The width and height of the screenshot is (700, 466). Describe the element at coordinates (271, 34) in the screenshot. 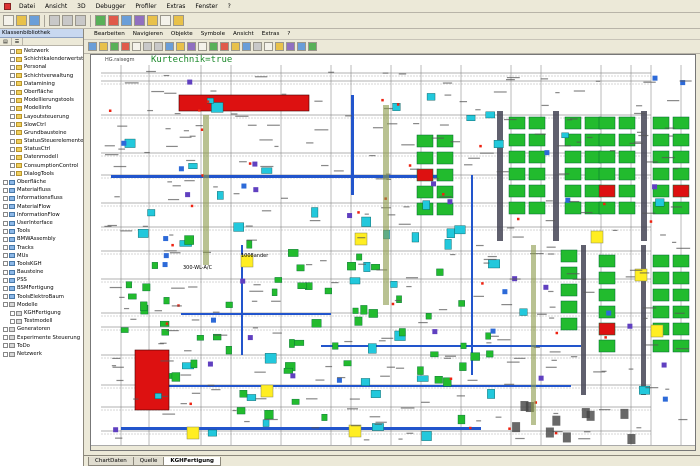

I see `menu-extras-model: Extras` at that location.